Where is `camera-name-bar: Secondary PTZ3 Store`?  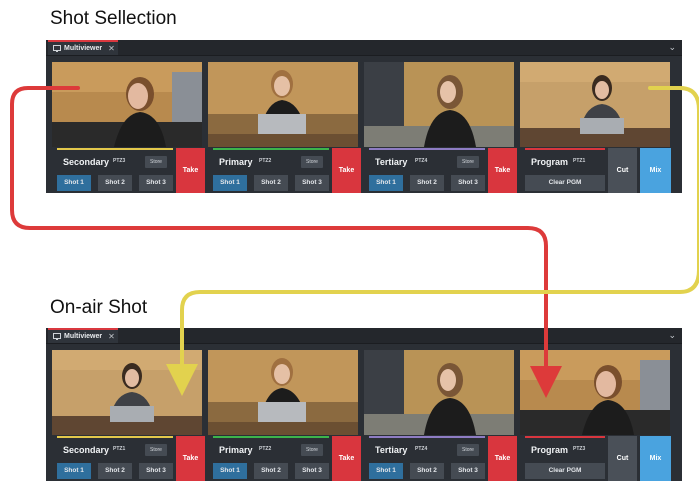 camera-name-bar: Secondary PTZ3 Store is located at coordinates (115, 162).